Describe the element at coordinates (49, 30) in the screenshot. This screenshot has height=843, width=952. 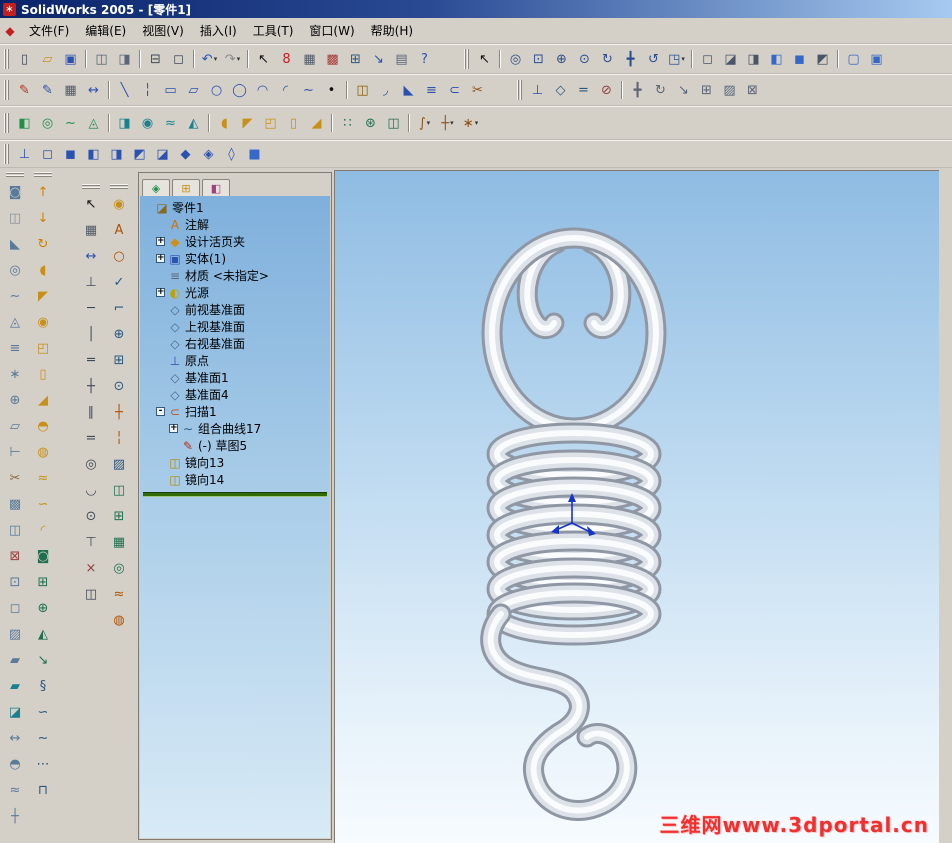
I see `menu-item: 文件(F)` at that location.